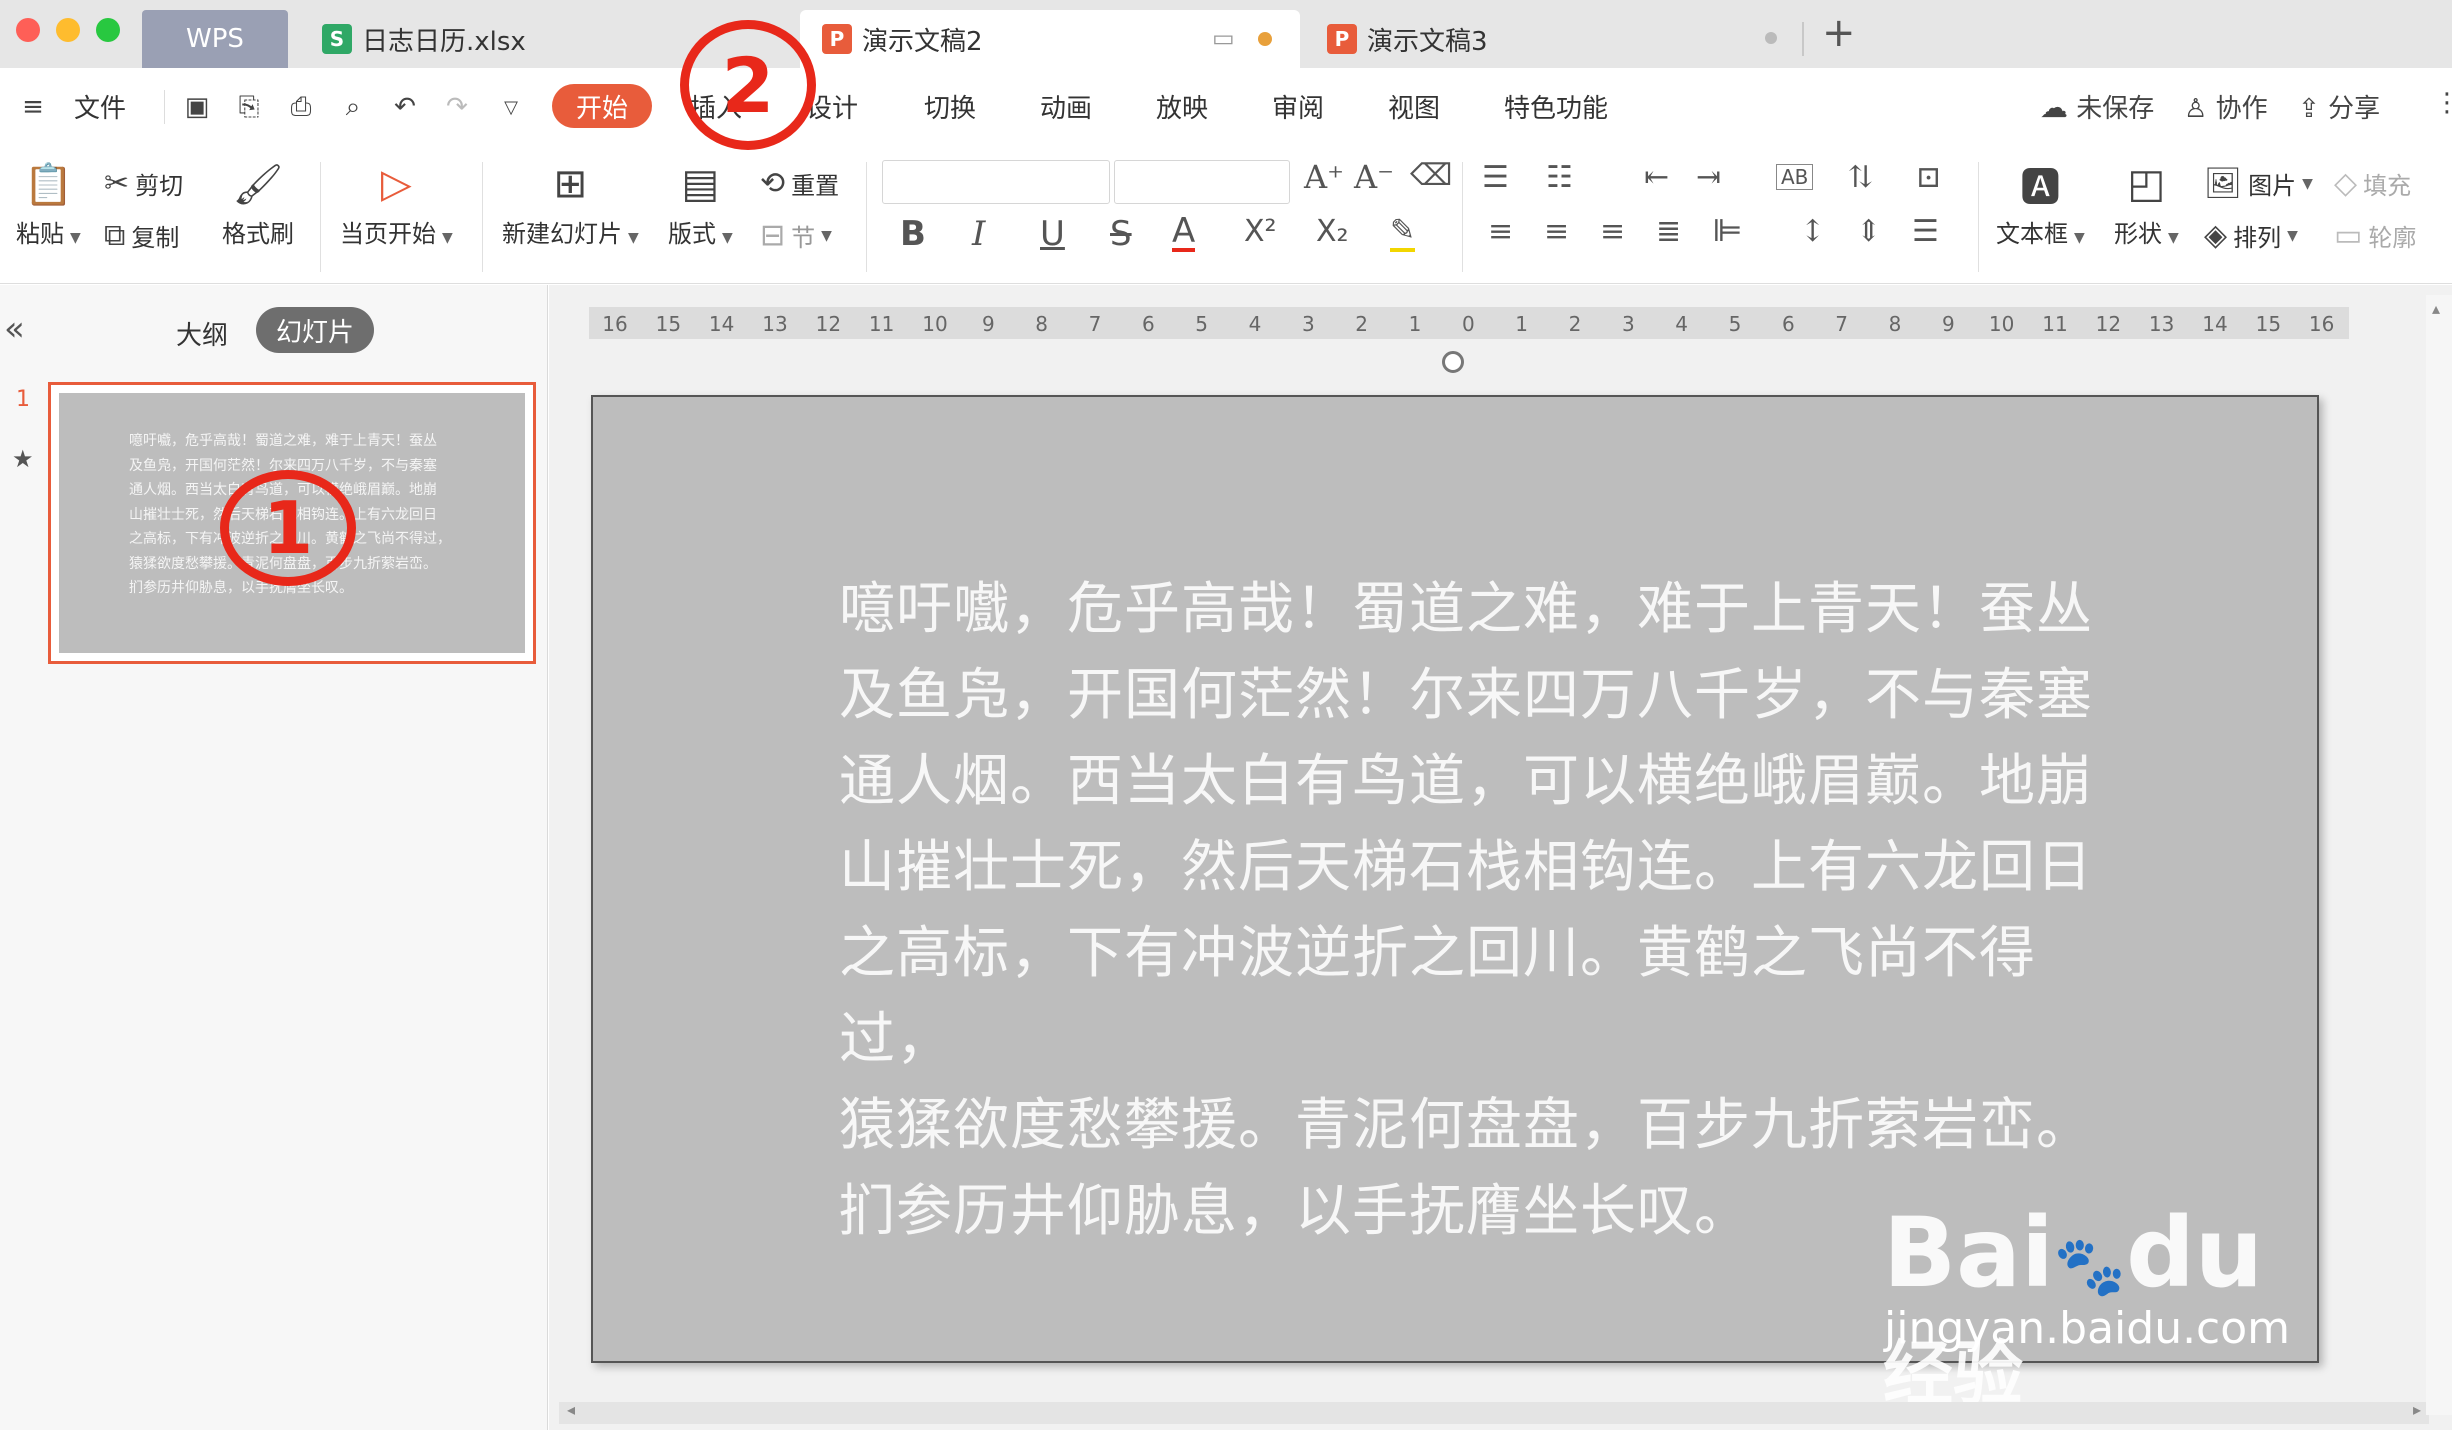 The height and width of the screenshot is (1430, 2452). What do you see at coordinates (1453, 362) in the screenshot?
I see `rotate-handle-icon` at bounding box center [1453, 362].